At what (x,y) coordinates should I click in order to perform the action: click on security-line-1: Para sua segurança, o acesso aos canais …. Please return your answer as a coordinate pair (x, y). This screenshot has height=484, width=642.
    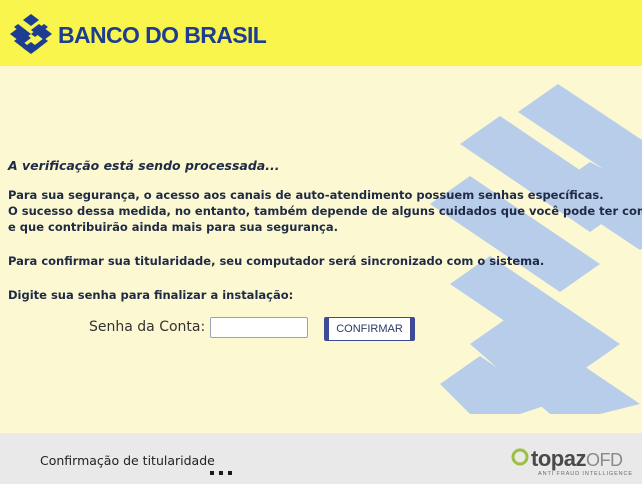
    Looking at the image, I should click on (306, 195).